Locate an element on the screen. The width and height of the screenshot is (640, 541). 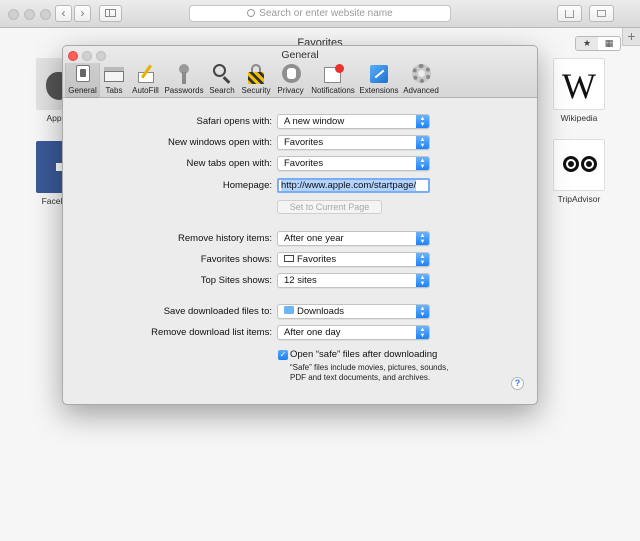
back-button: ‹ is located at coordinates (63, 13).